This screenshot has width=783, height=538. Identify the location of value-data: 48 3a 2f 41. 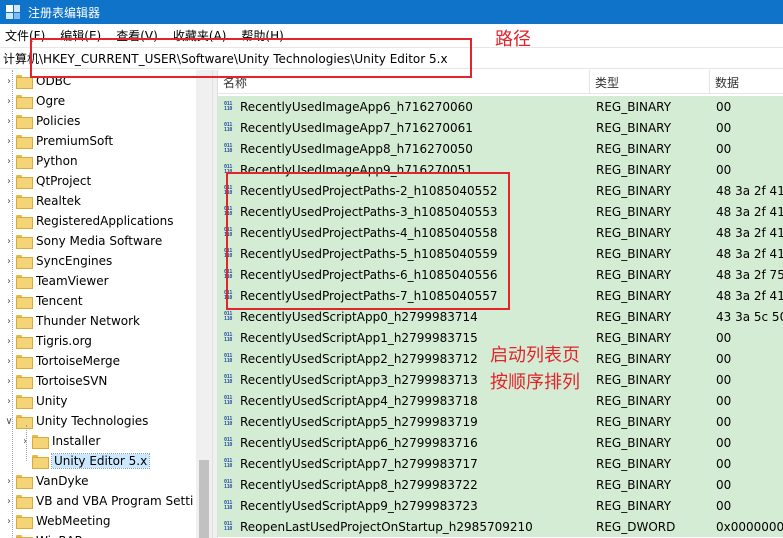
(749, 295).